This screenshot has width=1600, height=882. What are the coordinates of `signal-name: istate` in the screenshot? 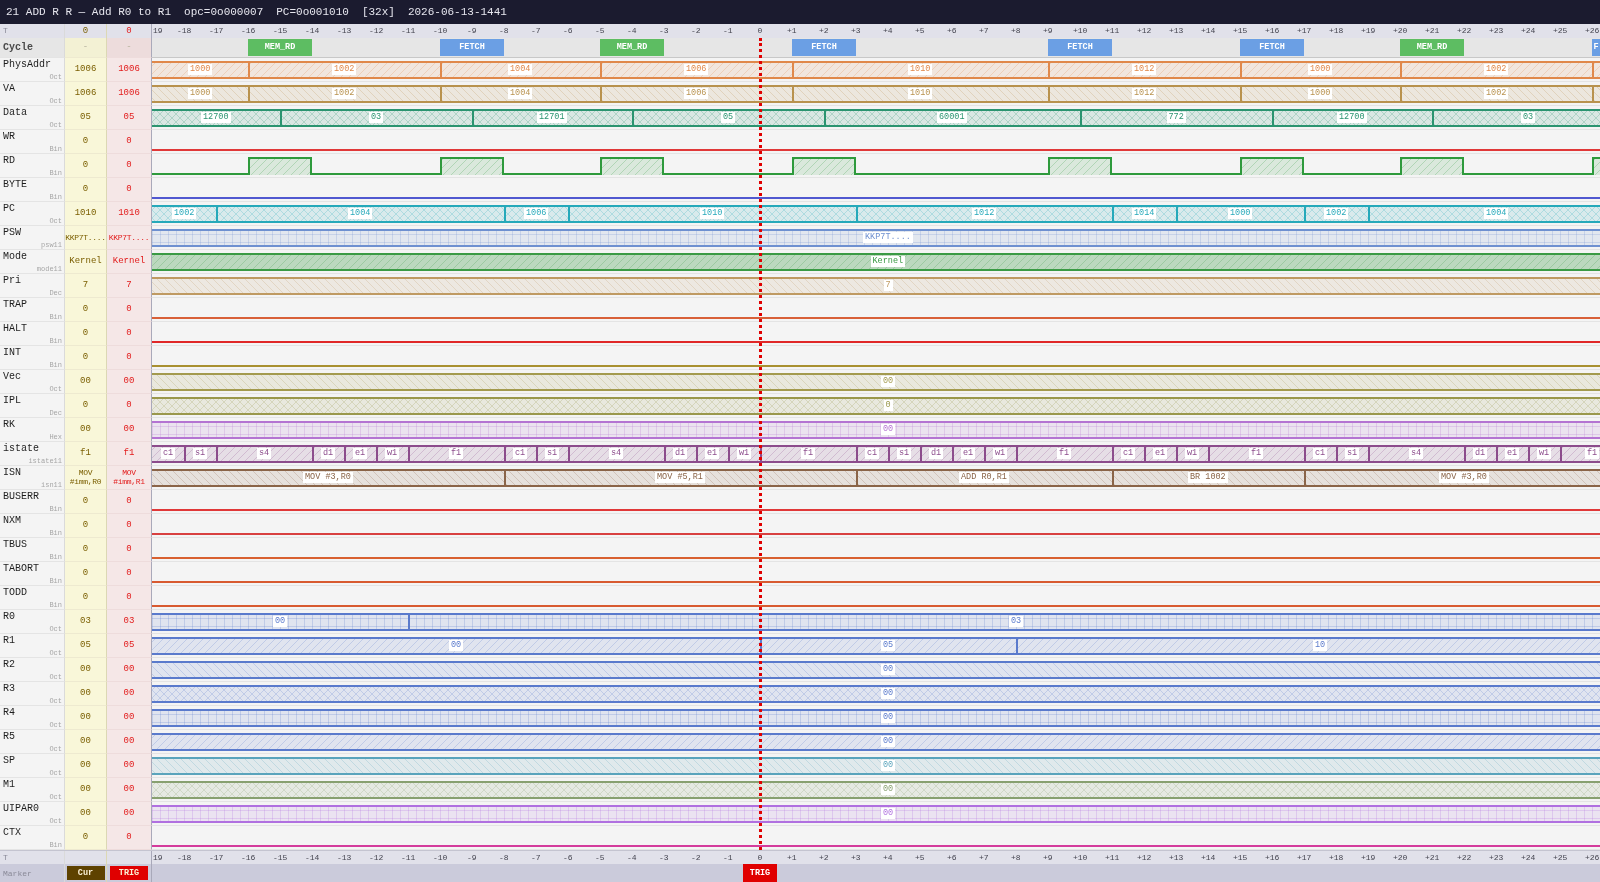 It's located at (21, 448).